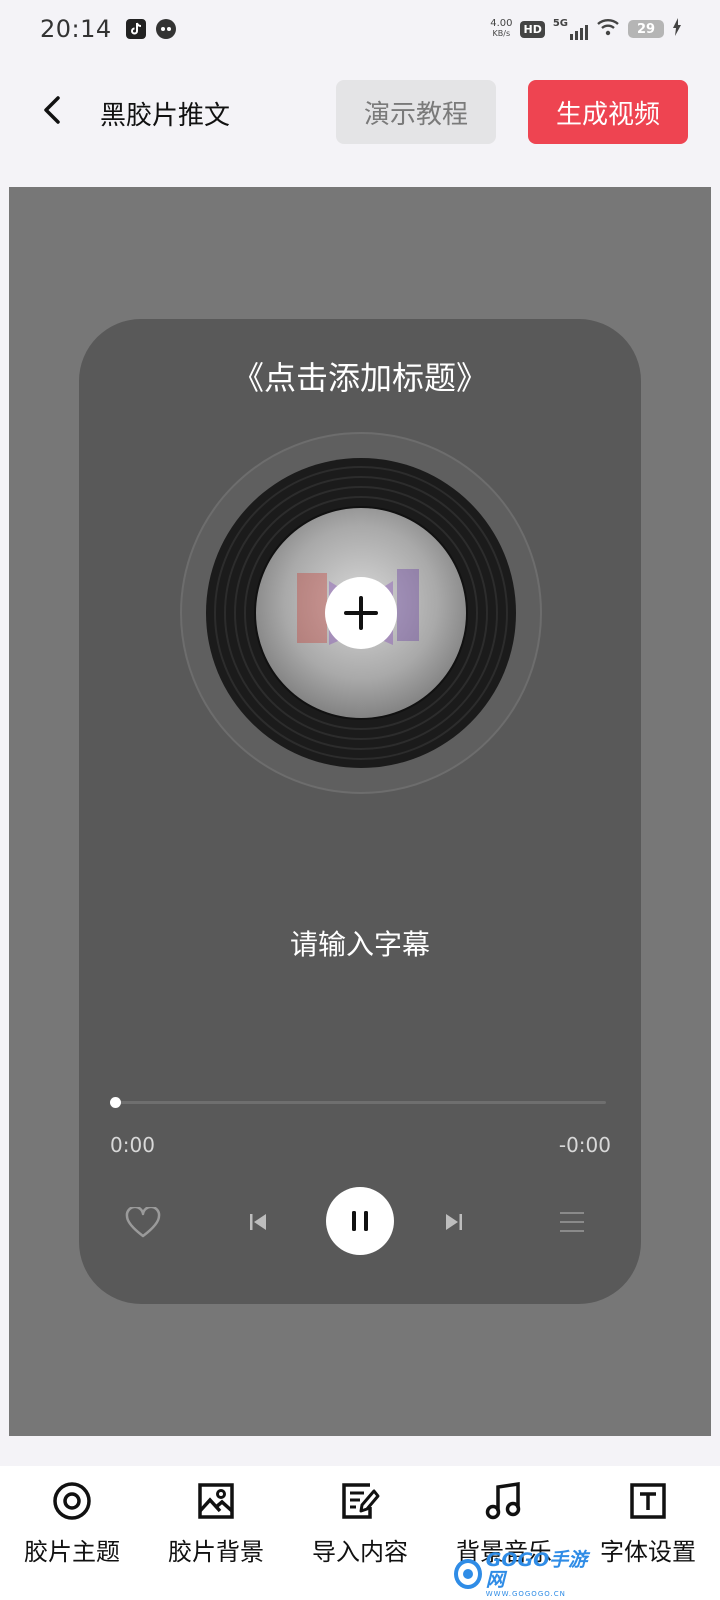  I want to click on menu-list-icon, so click(572, 1222).